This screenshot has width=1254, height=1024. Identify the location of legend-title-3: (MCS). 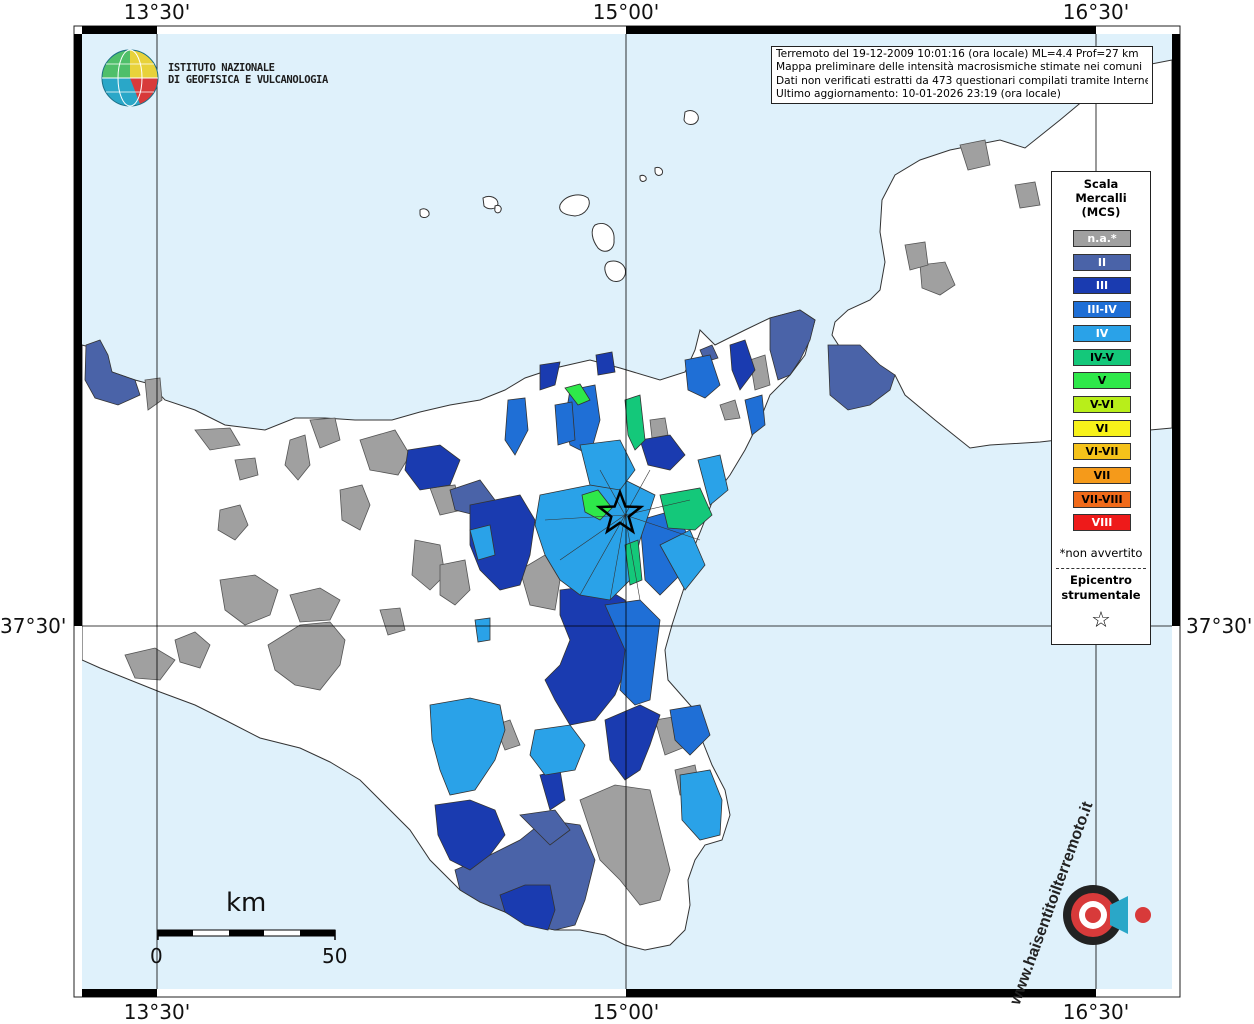
(1101, 212).